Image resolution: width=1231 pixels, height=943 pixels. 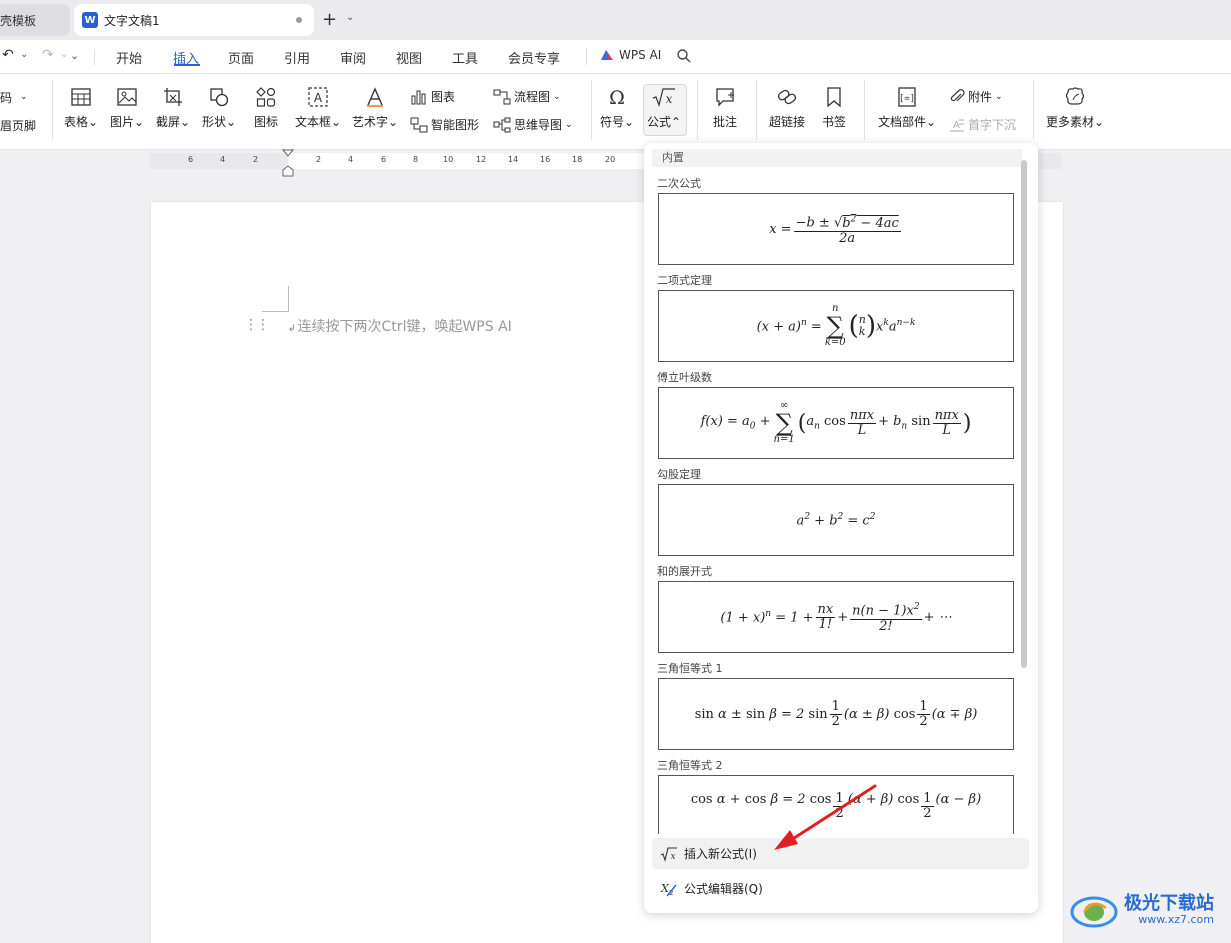 What do you see at coordinates (191, 159) in the screenshot?
I see `ruler-number: 6` at bounding box center [191, 159].